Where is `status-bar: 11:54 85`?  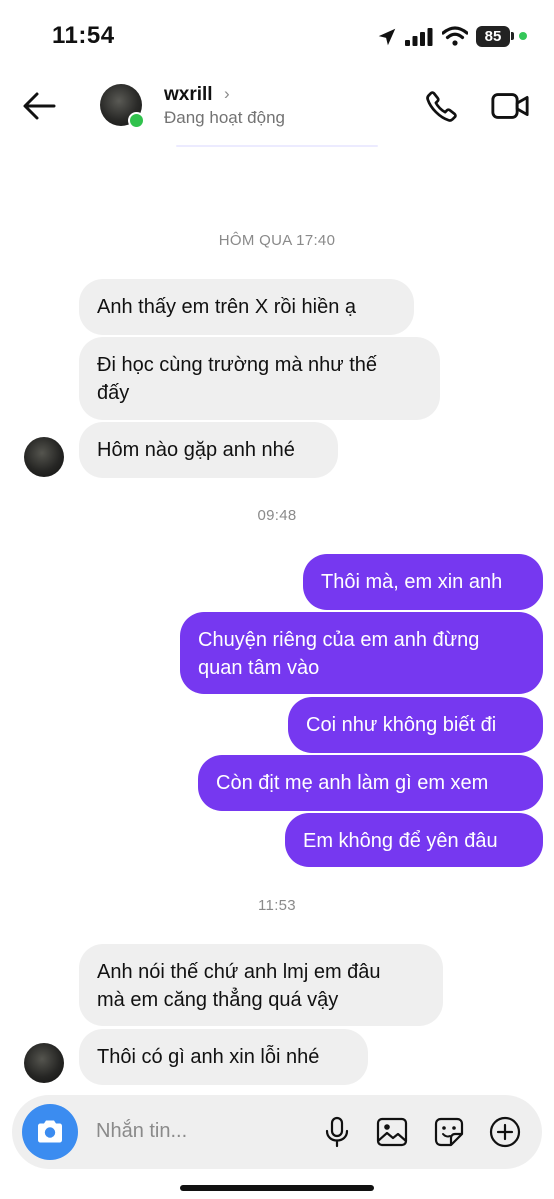 status-bar: 11:54 85 is located at coordinates (277, 35).